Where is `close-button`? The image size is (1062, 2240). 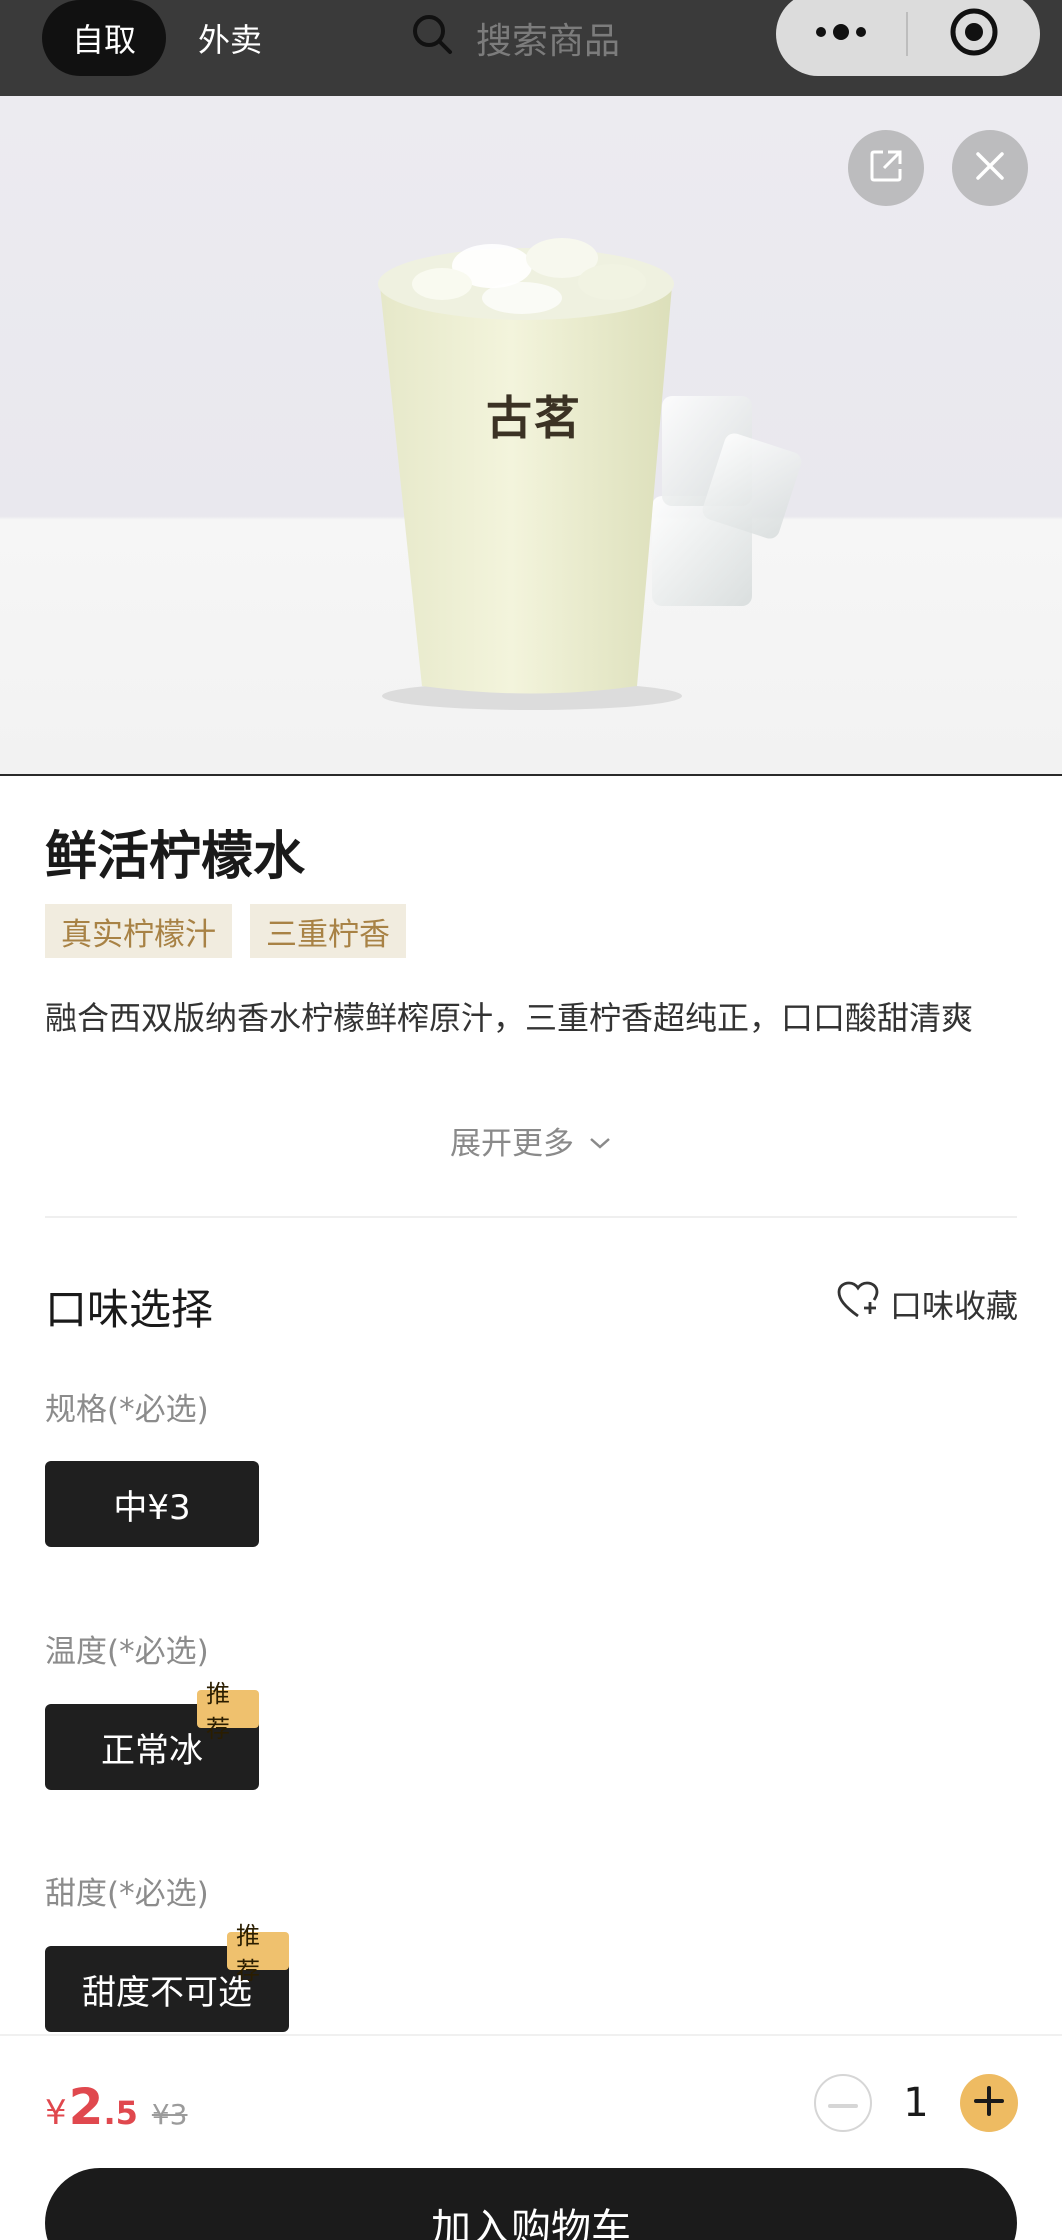 close-button is located at coordinates (990, 168).